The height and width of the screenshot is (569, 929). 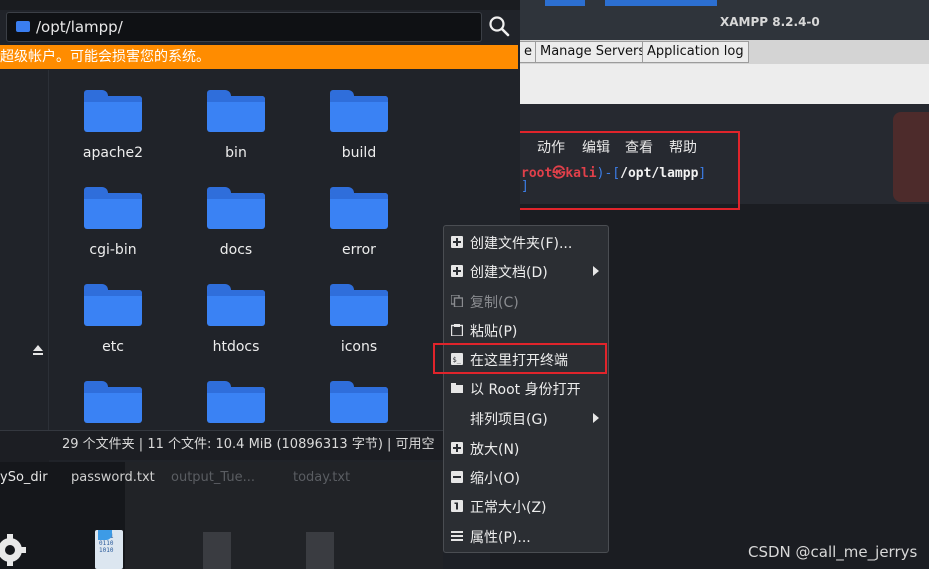 I want to click on folder-label: etc, so click(x=113, y=347).